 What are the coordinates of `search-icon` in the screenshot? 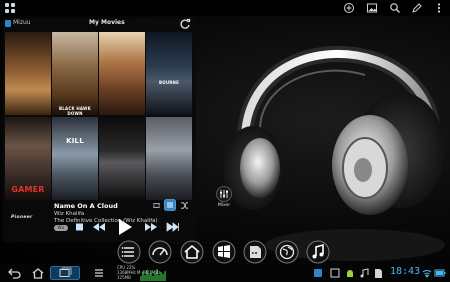 It's located at (395, 8).